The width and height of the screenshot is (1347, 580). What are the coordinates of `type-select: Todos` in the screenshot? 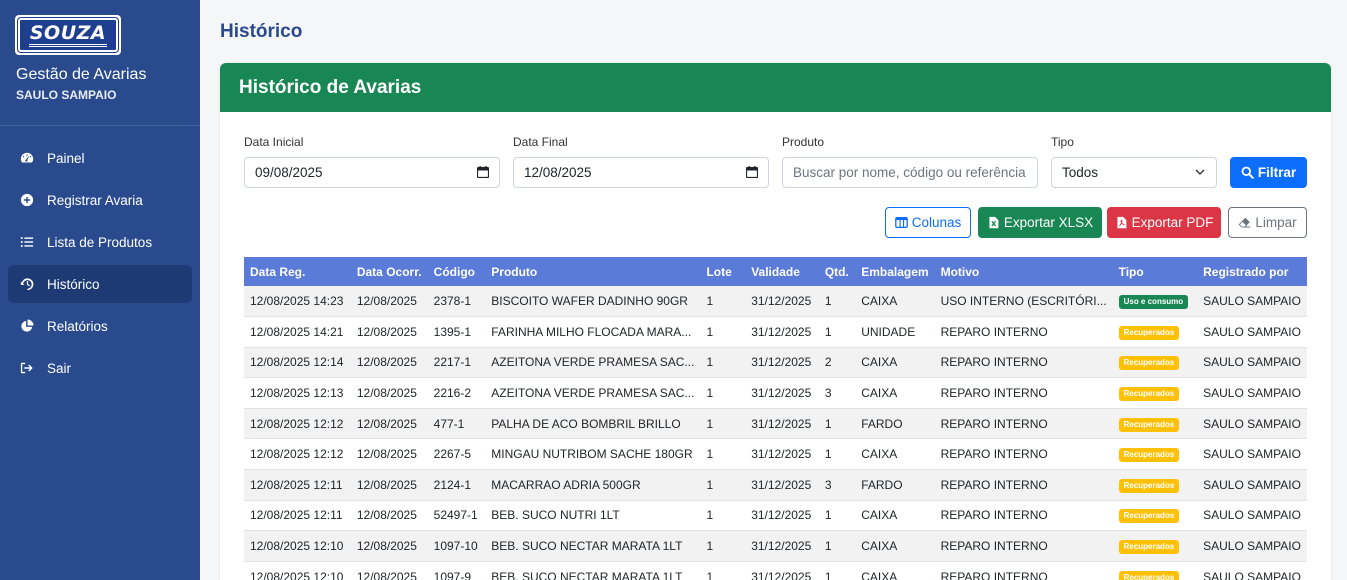 It's located at (1134, 172).